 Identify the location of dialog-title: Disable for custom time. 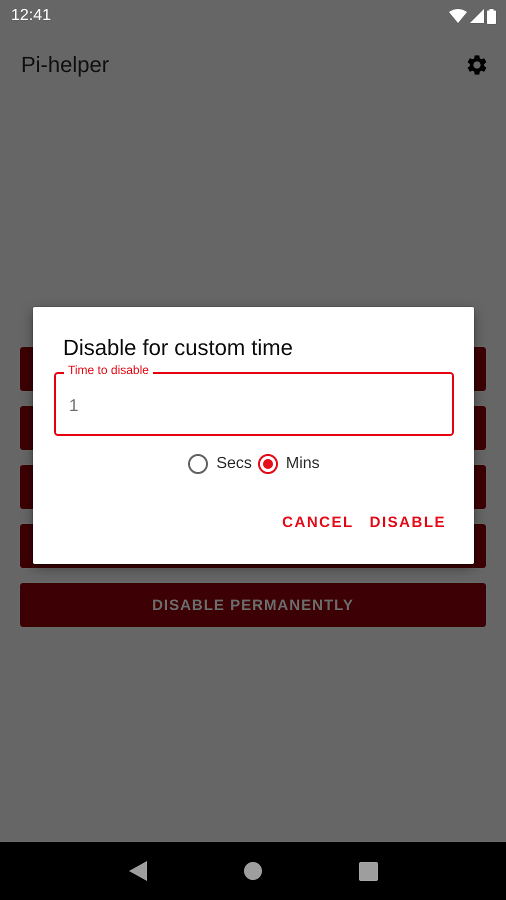
(178, 348).